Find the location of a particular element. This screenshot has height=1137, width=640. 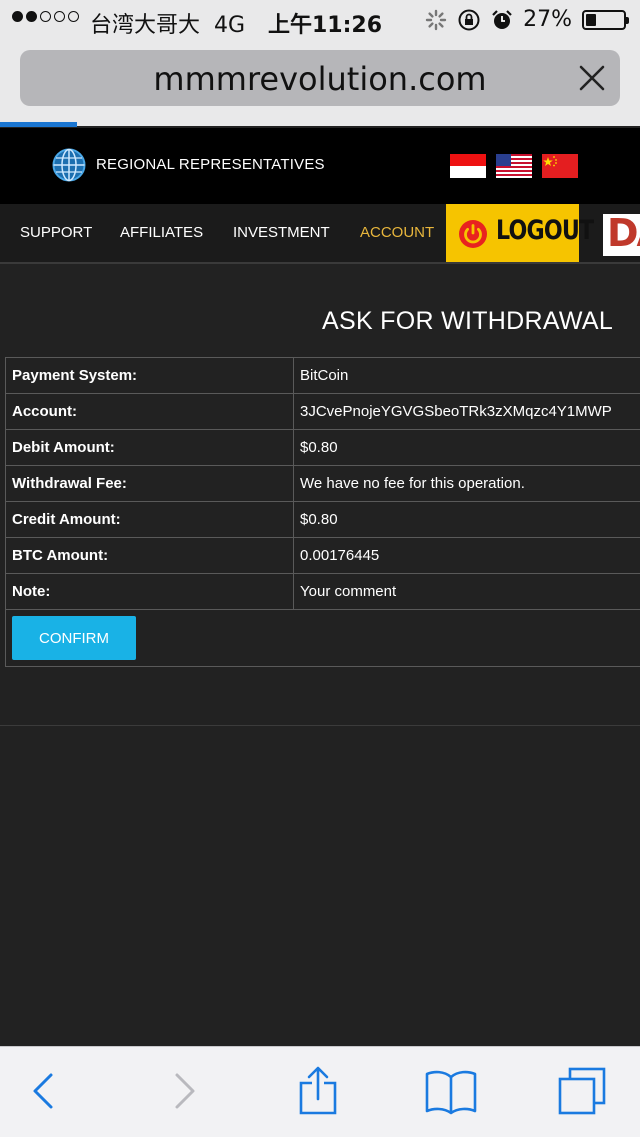

site-header: REGIONAL REPRESENTATIVES is located at coordinates (320, 166).